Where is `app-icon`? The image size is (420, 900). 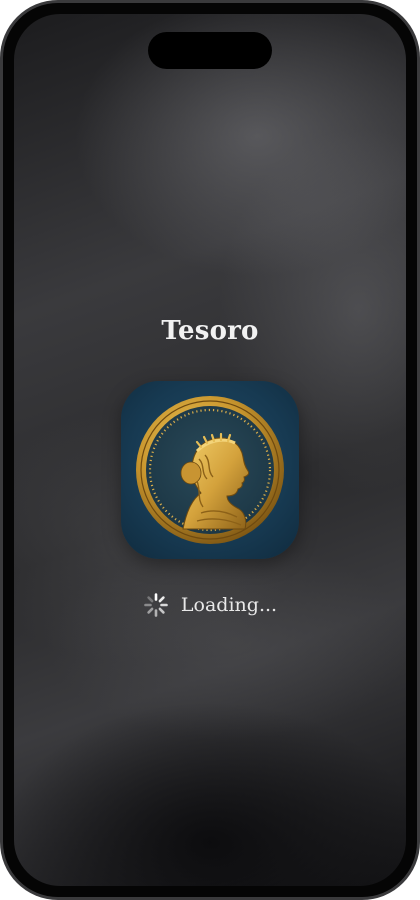
app-icon is located at coordinates (210, 470).